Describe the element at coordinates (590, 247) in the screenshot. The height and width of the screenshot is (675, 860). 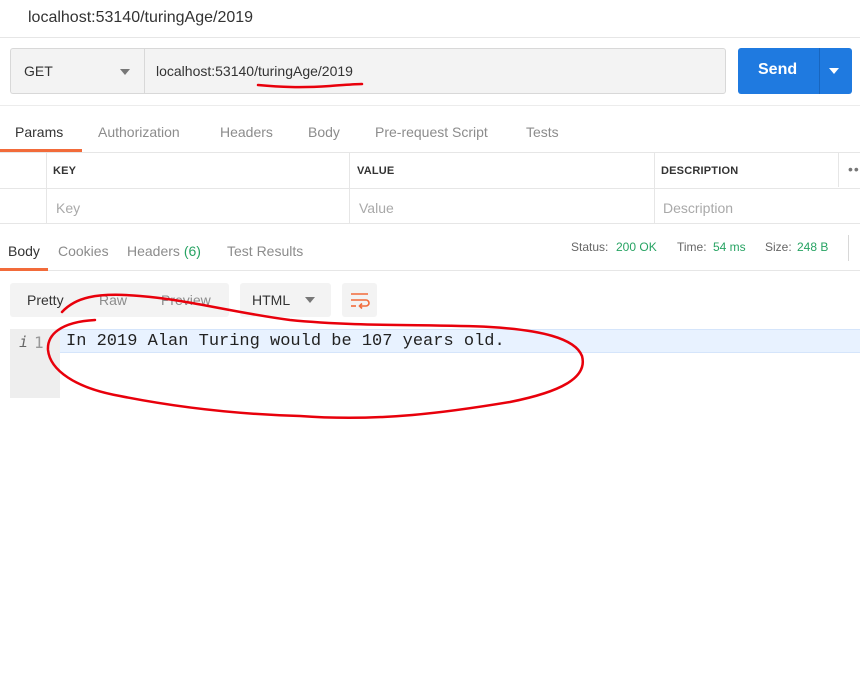
I see `status-label: Status:` at that location.